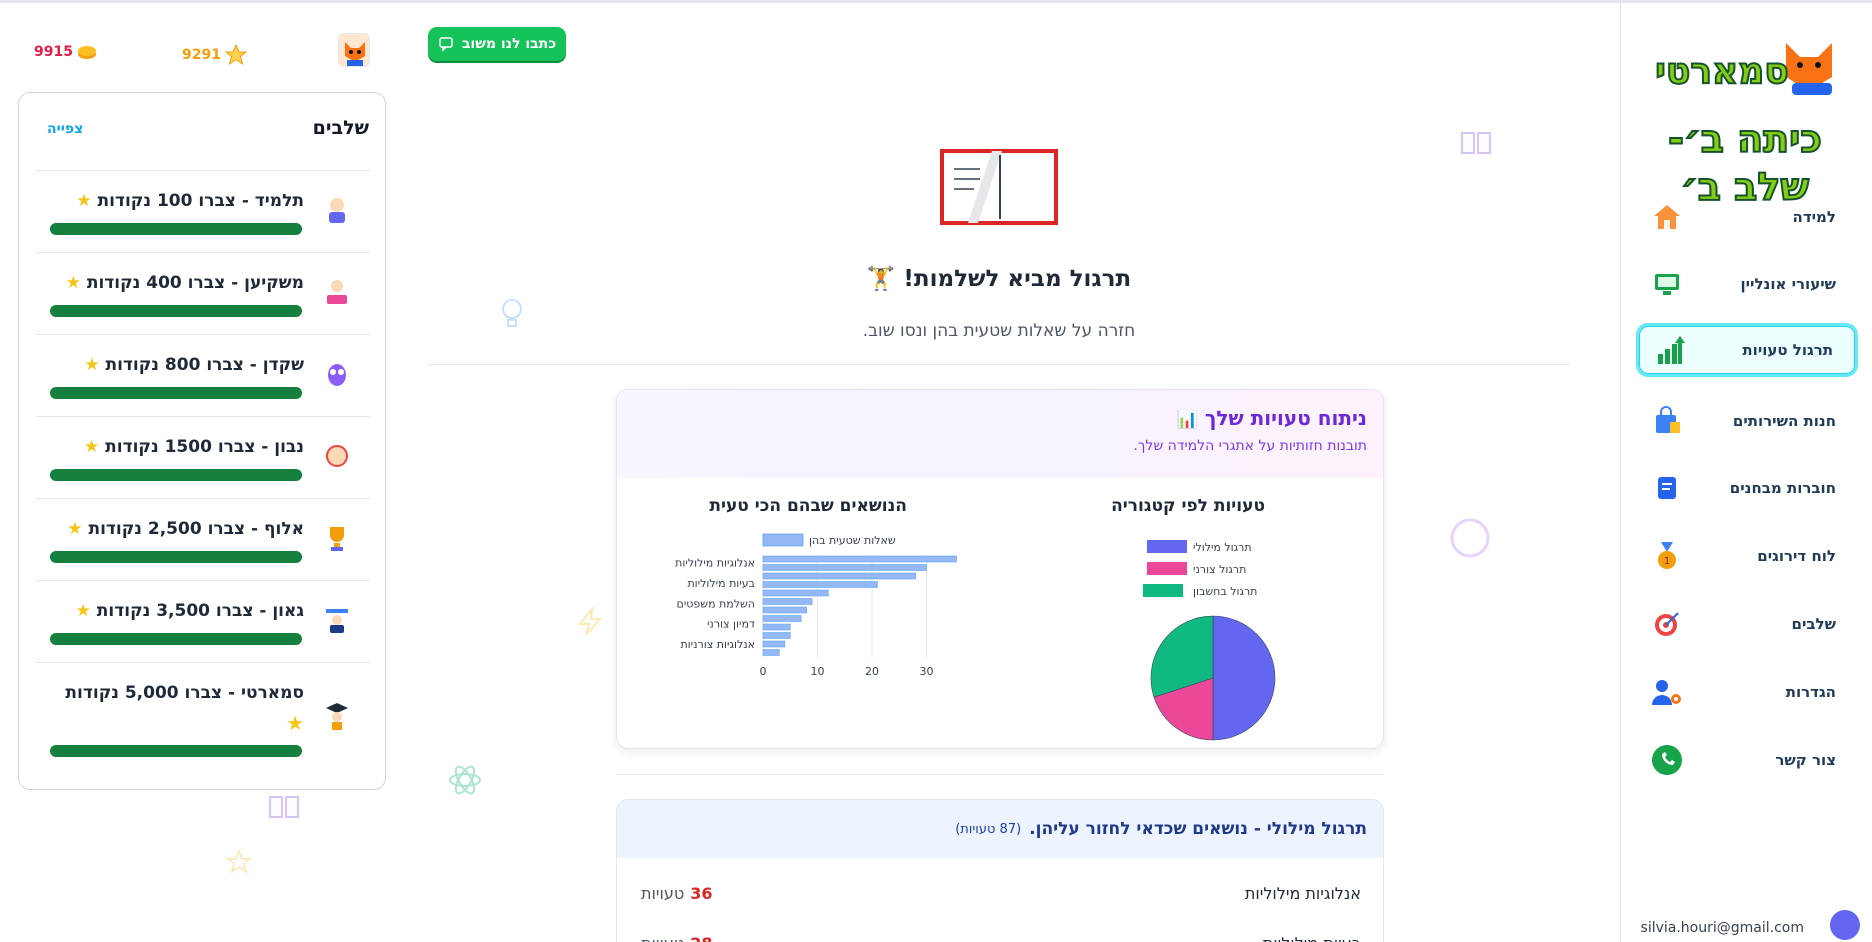  What do you see at coordinates (1188, 506) in the screenshot?
I see `pie-chart-title: טעויות לפי קטגוריה` at bounding box center [1188, 506].